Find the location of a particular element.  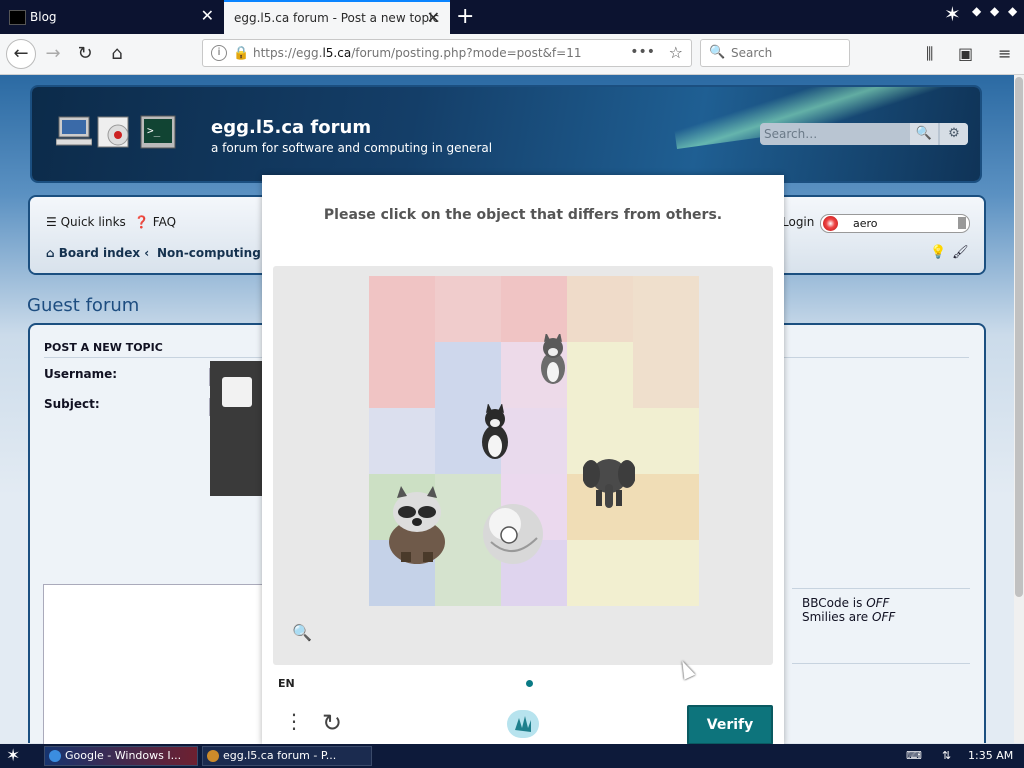

star-icon: ✶ is located at coordinates (952, 14).